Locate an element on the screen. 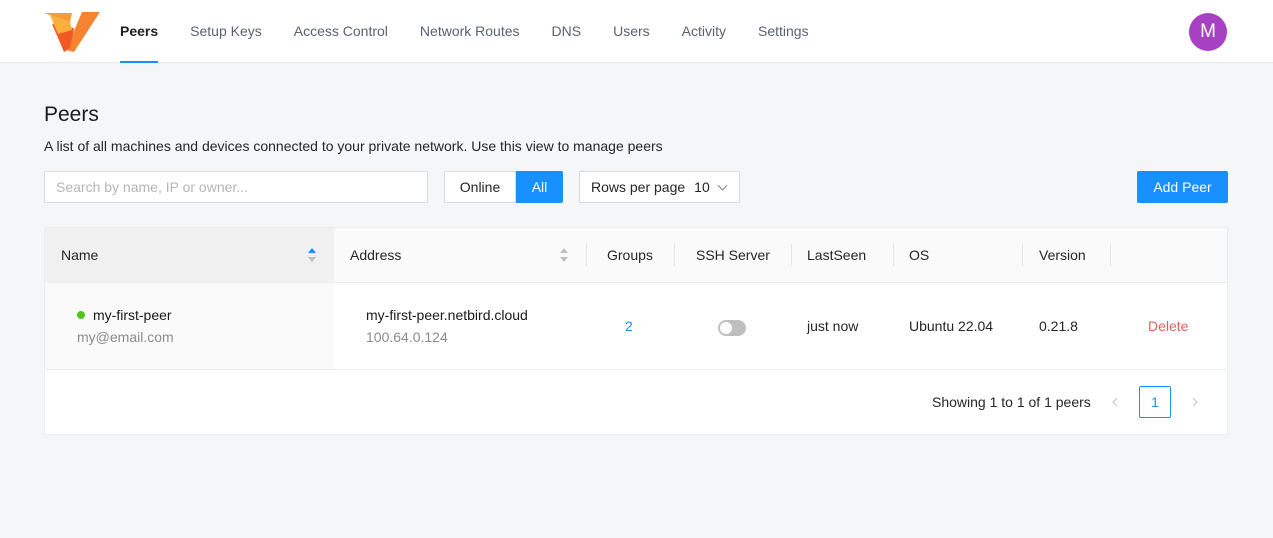 Image resolution: width=1273 pixels, height=538 pixels. pagination-summary: Showing 1 to 1 of 1 peers is located at coordinates (1011, 402).